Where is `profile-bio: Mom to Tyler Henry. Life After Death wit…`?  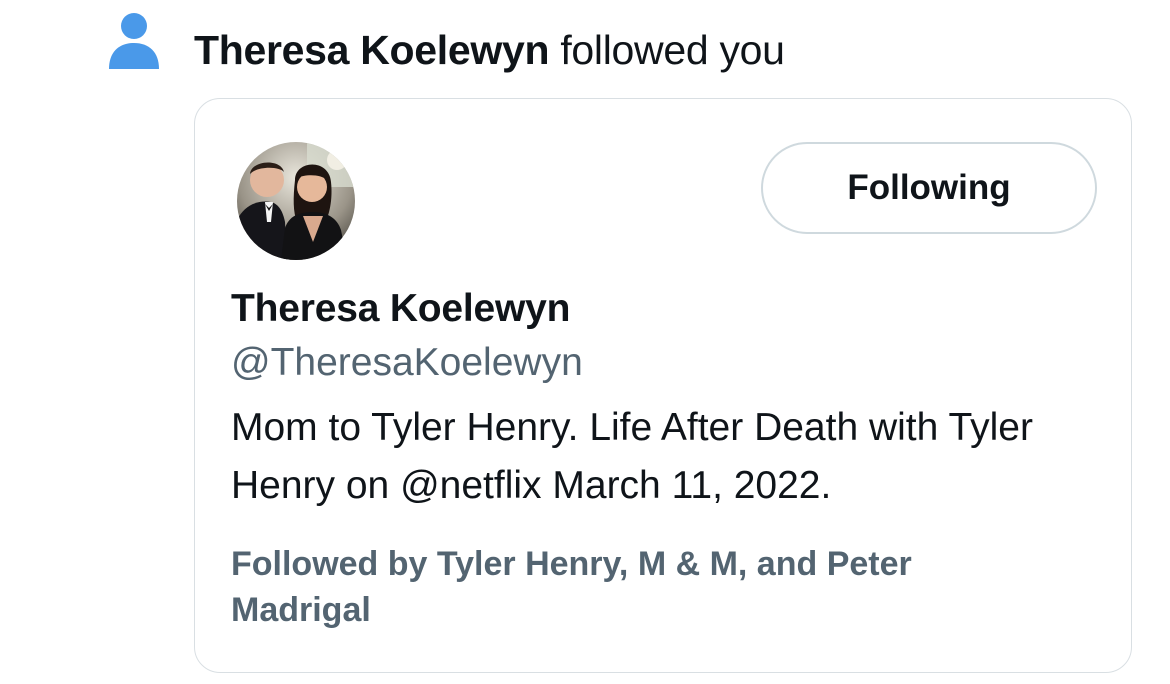
profile-bio: Mom to Tyler Henry. Life After Death wit… is located at coordinates (632, 456).